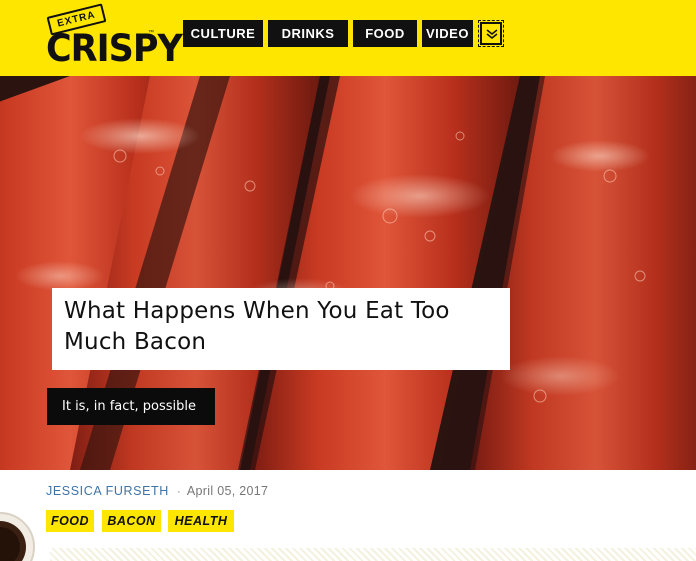 The height and width of the screenshot is (561, 696). I want to click on nav-drinks: DRINKS, so click(308, 33).